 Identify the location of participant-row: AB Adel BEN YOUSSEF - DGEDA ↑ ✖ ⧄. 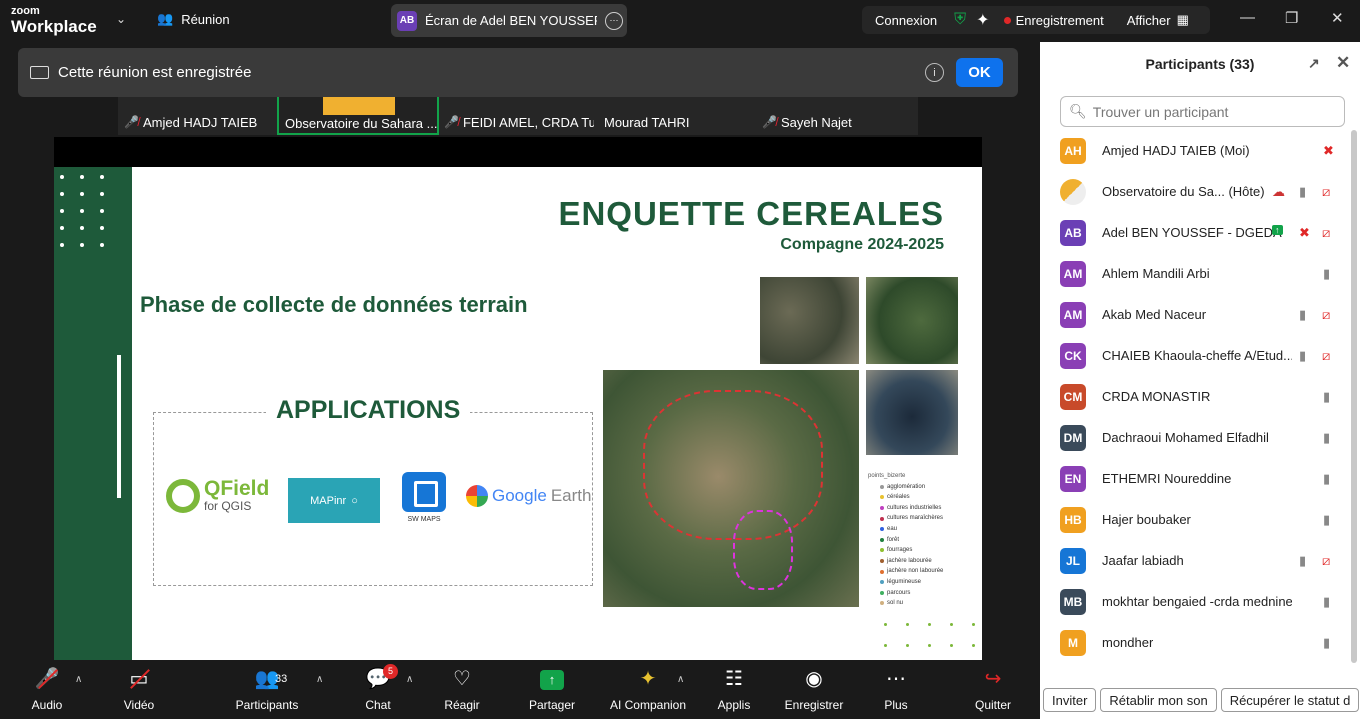
(1202, 232).